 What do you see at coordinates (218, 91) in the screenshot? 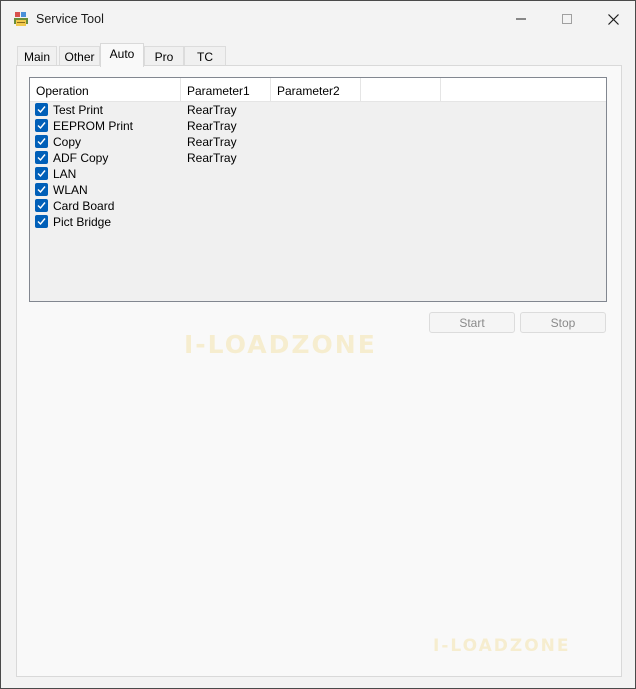
I see `column-label: Parameter1` at bounding box center [218, 91].